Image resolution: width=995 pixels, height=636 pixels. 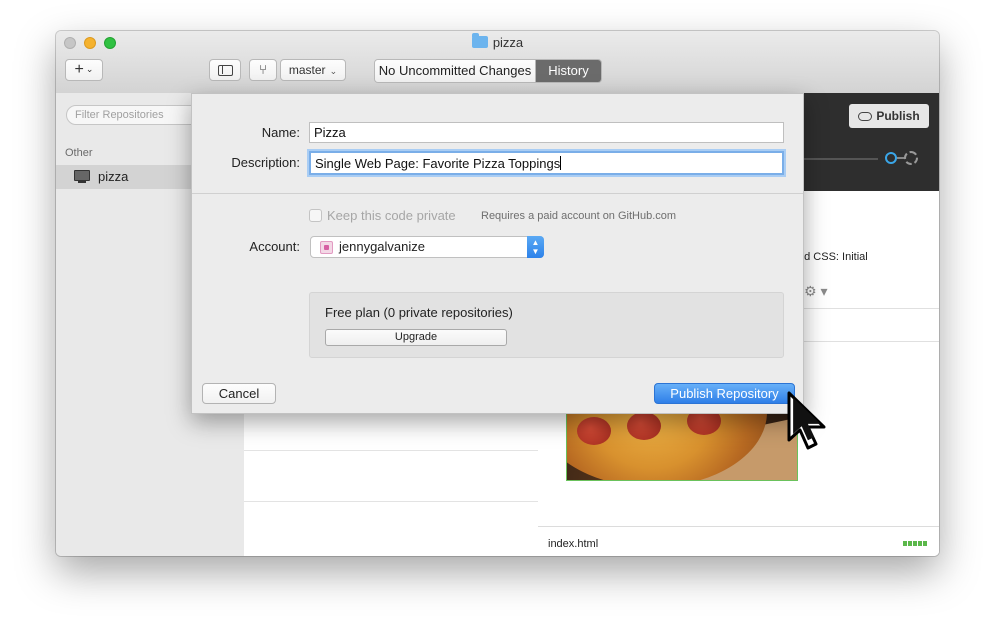 I want to click on text-caret, so click(x=561, y=163).